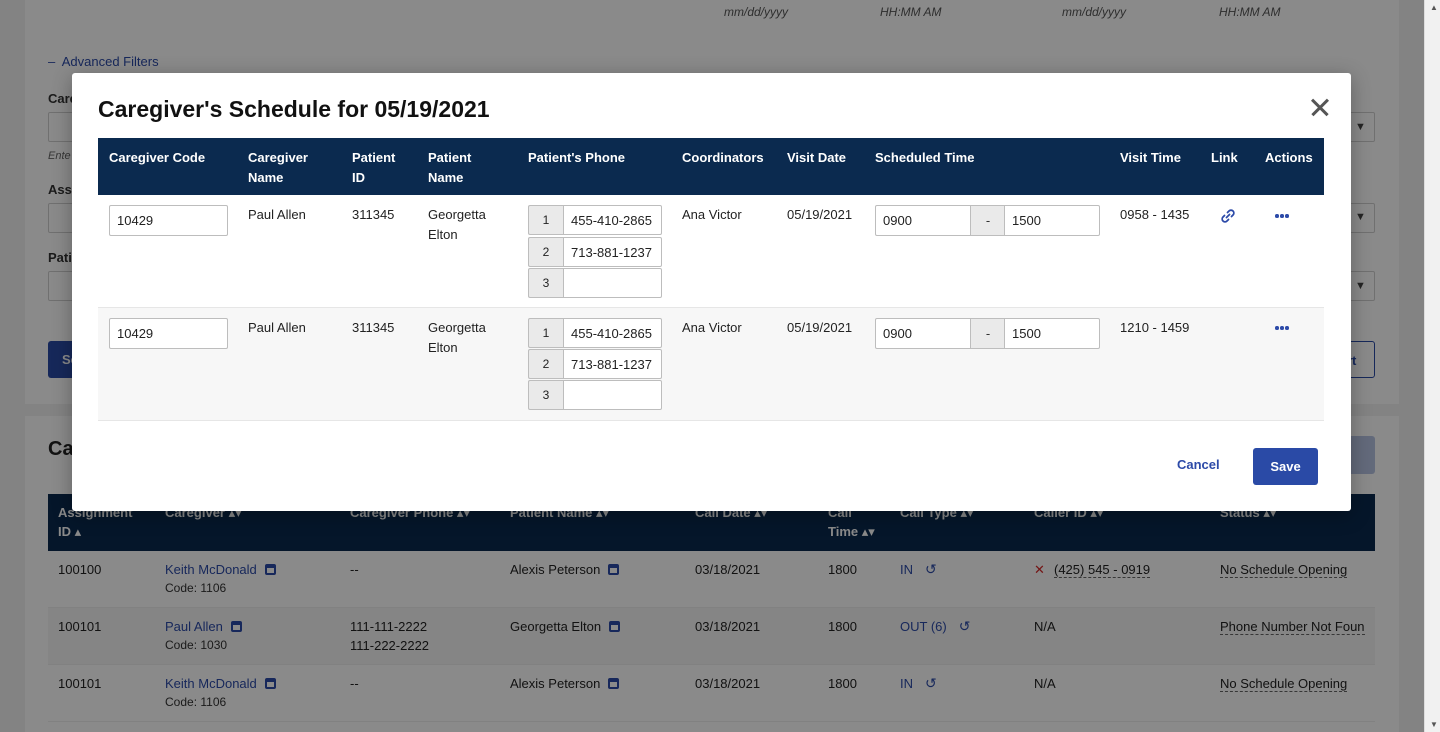  What do you see at coordinates (925, 157) in the screenshot?
I see `th-scheduled-time: Scheduled Time` at bounding box center [925, 157].